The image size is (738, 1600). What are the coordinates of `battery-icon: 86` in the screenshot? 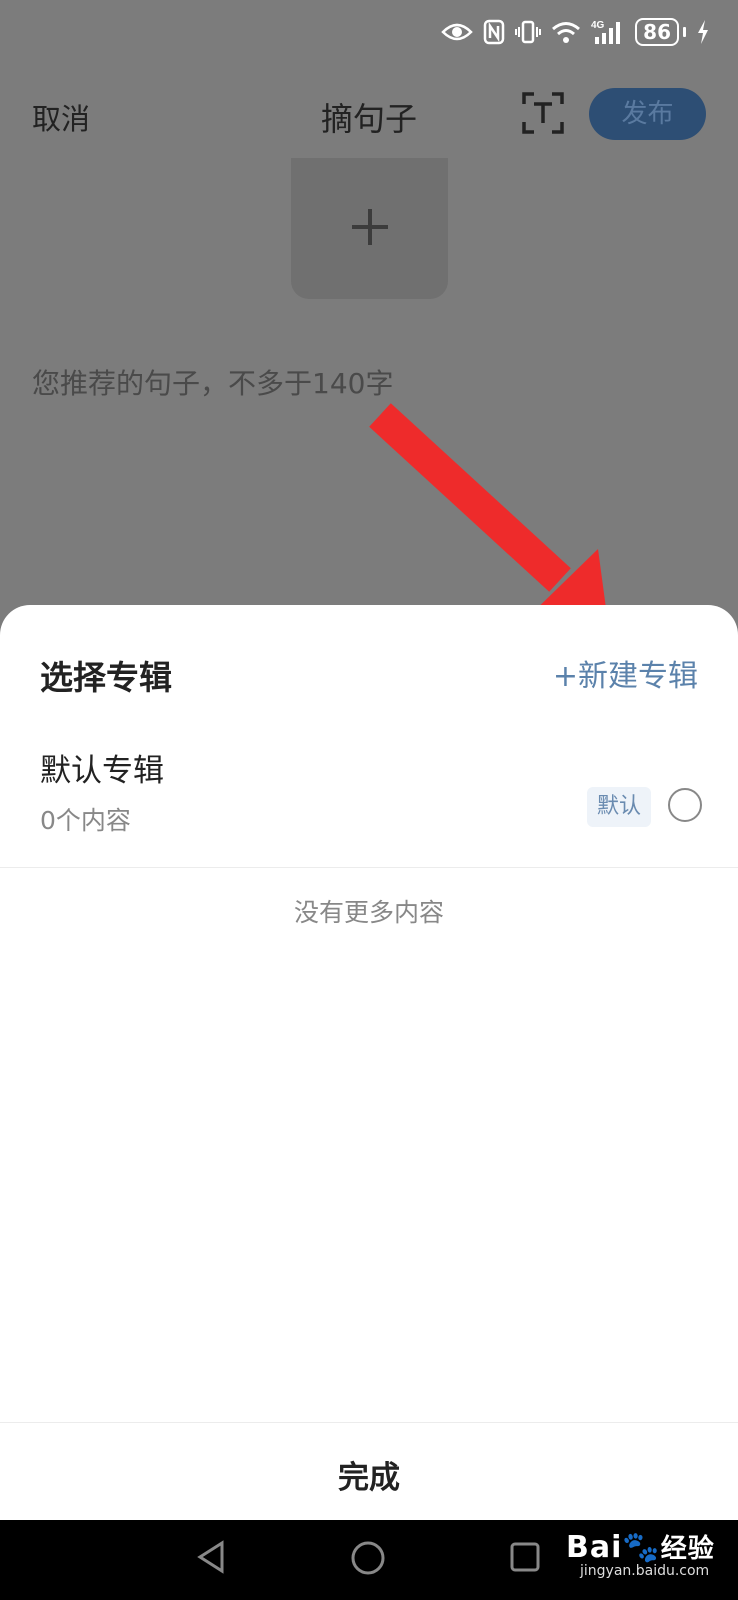 It's located at (660, 32).